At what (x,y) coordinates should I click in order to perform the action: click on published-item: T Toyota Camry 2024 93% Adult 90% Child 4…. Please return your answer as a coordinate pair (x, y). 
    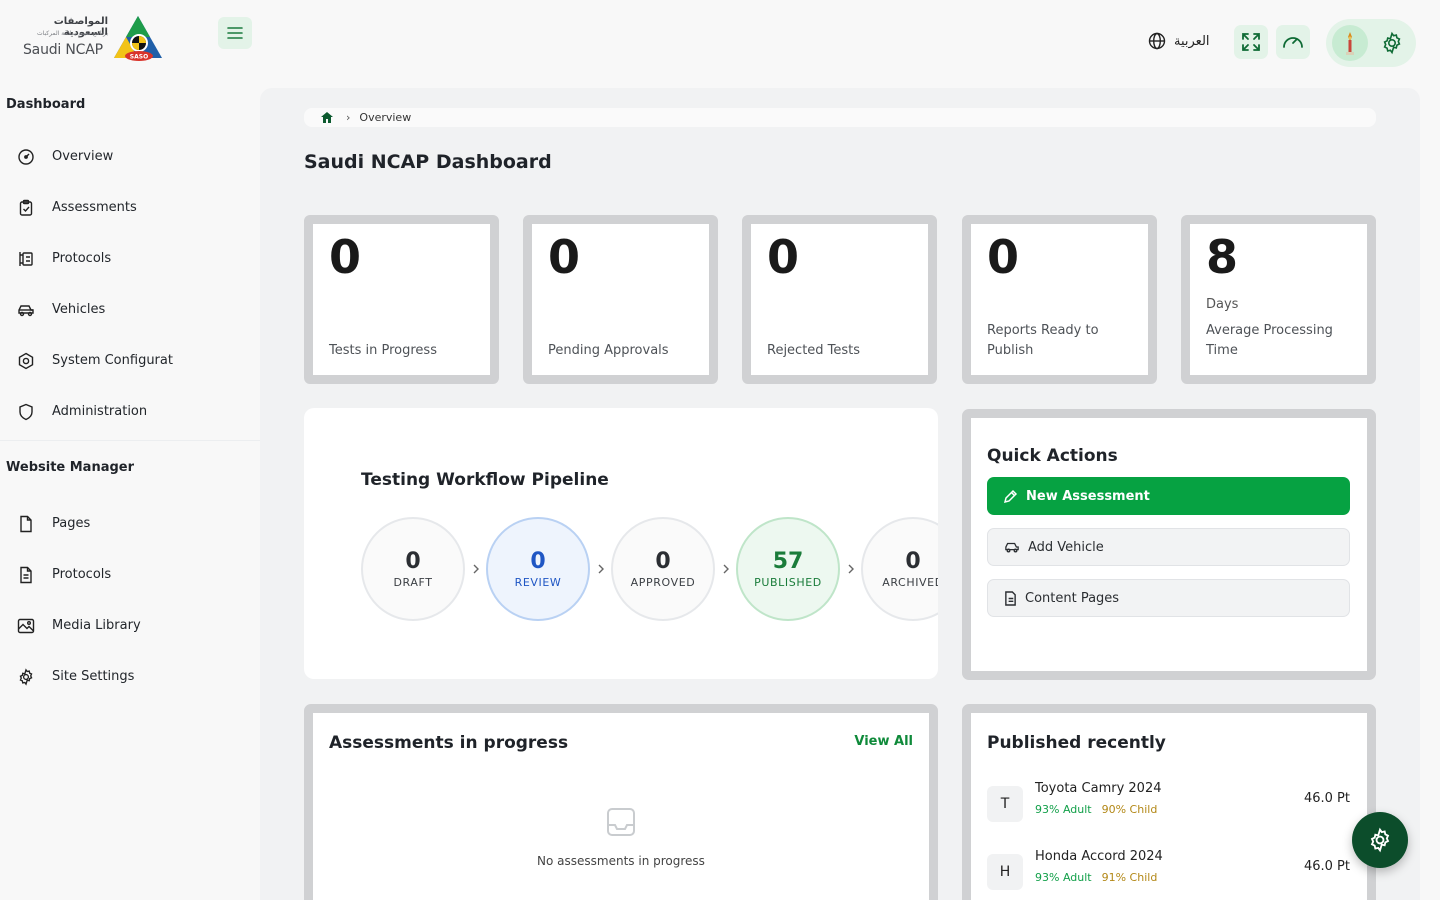
    Looking at the image, I should click on (1168, 807).